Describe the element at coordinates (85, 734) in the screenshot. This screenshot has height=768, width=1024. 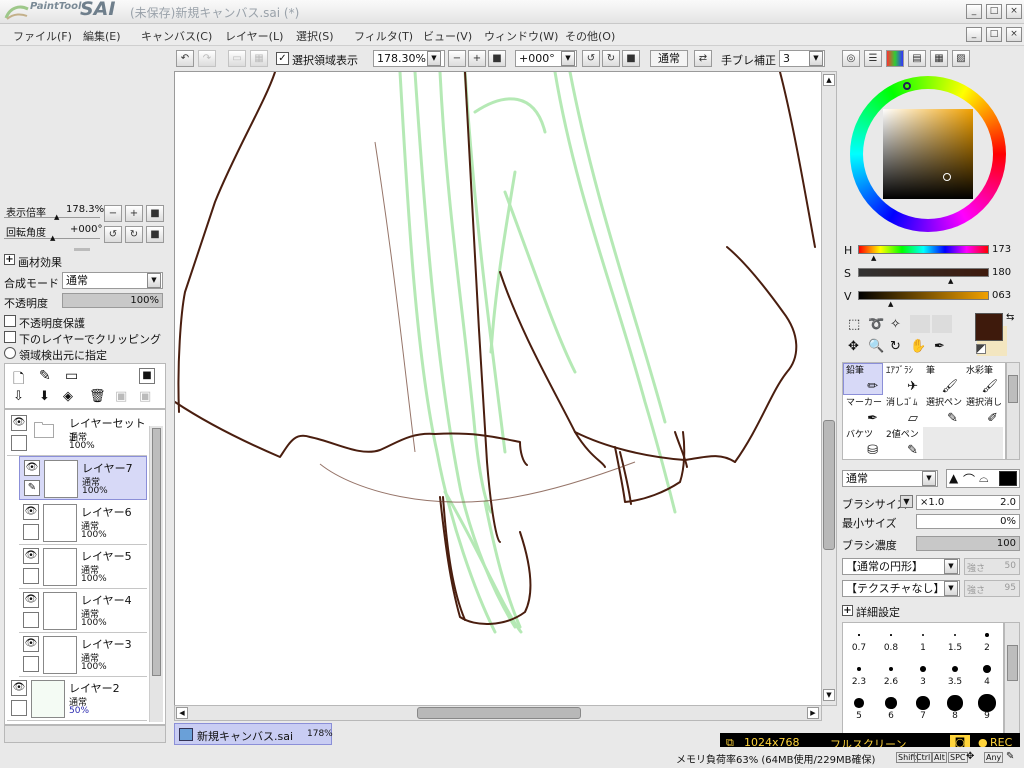
I see `layer-list-hscroll` at that location.